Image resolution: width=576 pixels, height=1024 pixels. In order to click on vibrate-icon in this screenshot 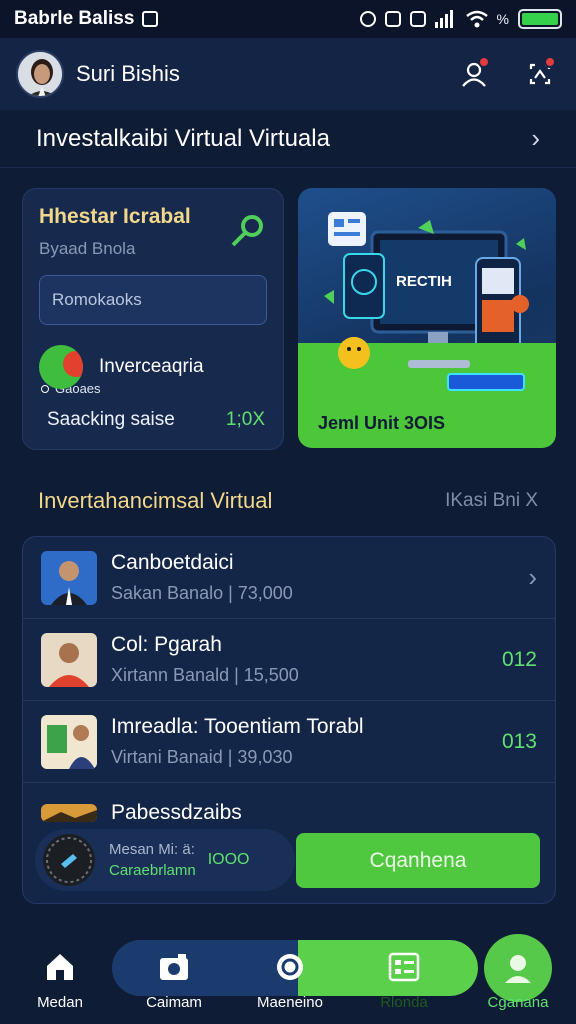, I will do `click(392, 19)`.